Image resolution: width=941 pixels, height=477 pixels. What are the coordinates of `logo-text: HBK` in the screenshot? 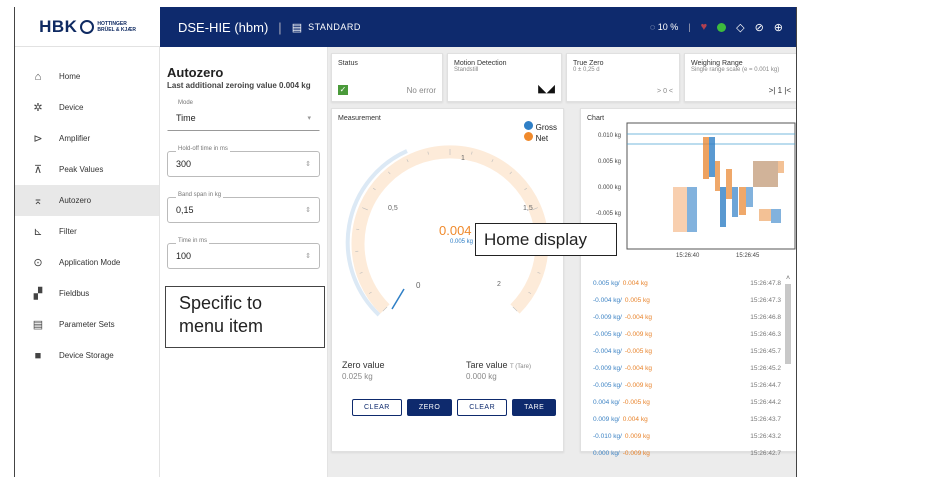 It's located at (58, 26).